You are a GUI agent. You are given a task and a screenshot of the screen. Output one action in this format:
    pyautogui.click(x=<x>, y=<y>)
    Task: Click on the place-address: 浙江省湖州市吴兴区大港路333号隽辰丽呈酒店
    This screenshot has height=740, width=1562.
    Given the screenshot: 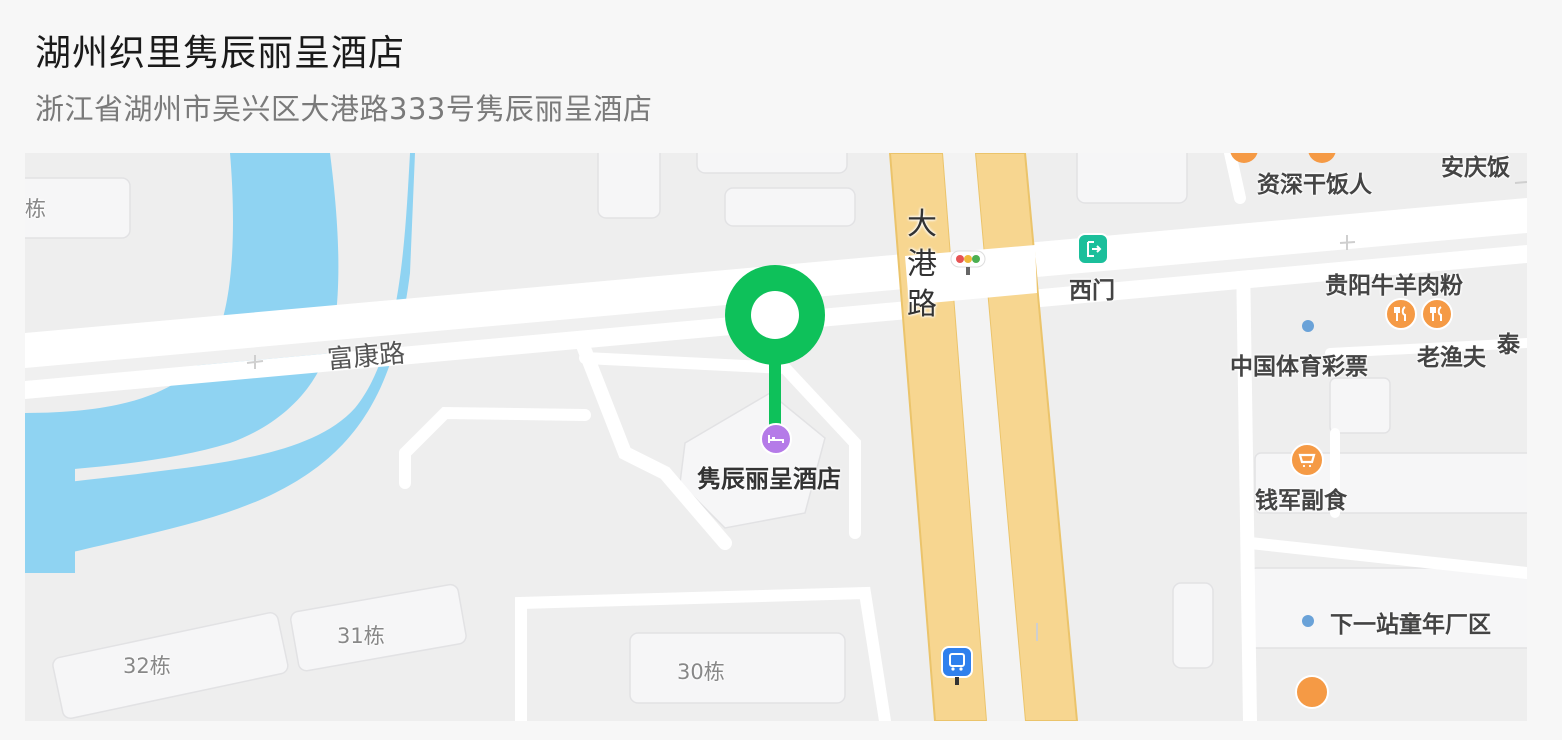 What is the action you would take?
    pyautogui.click(x=344, y=109)
    